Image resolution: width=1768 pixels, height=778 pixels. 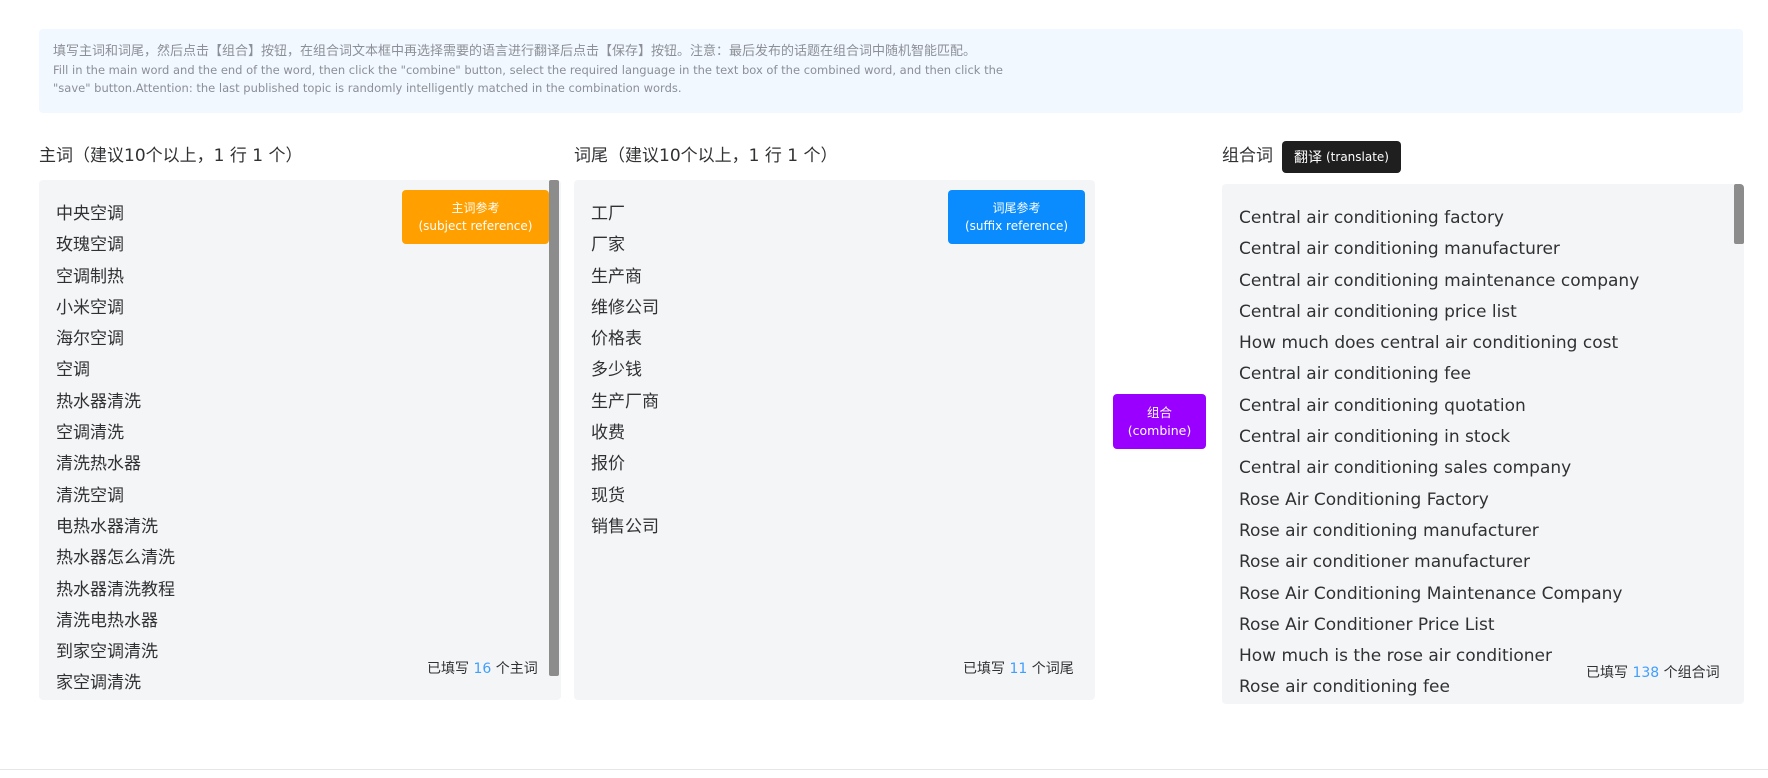 What do you see at coordinates (608, 214) in the screenshot?
I see `list-item: 工厂` at bounding box center [608, 214].